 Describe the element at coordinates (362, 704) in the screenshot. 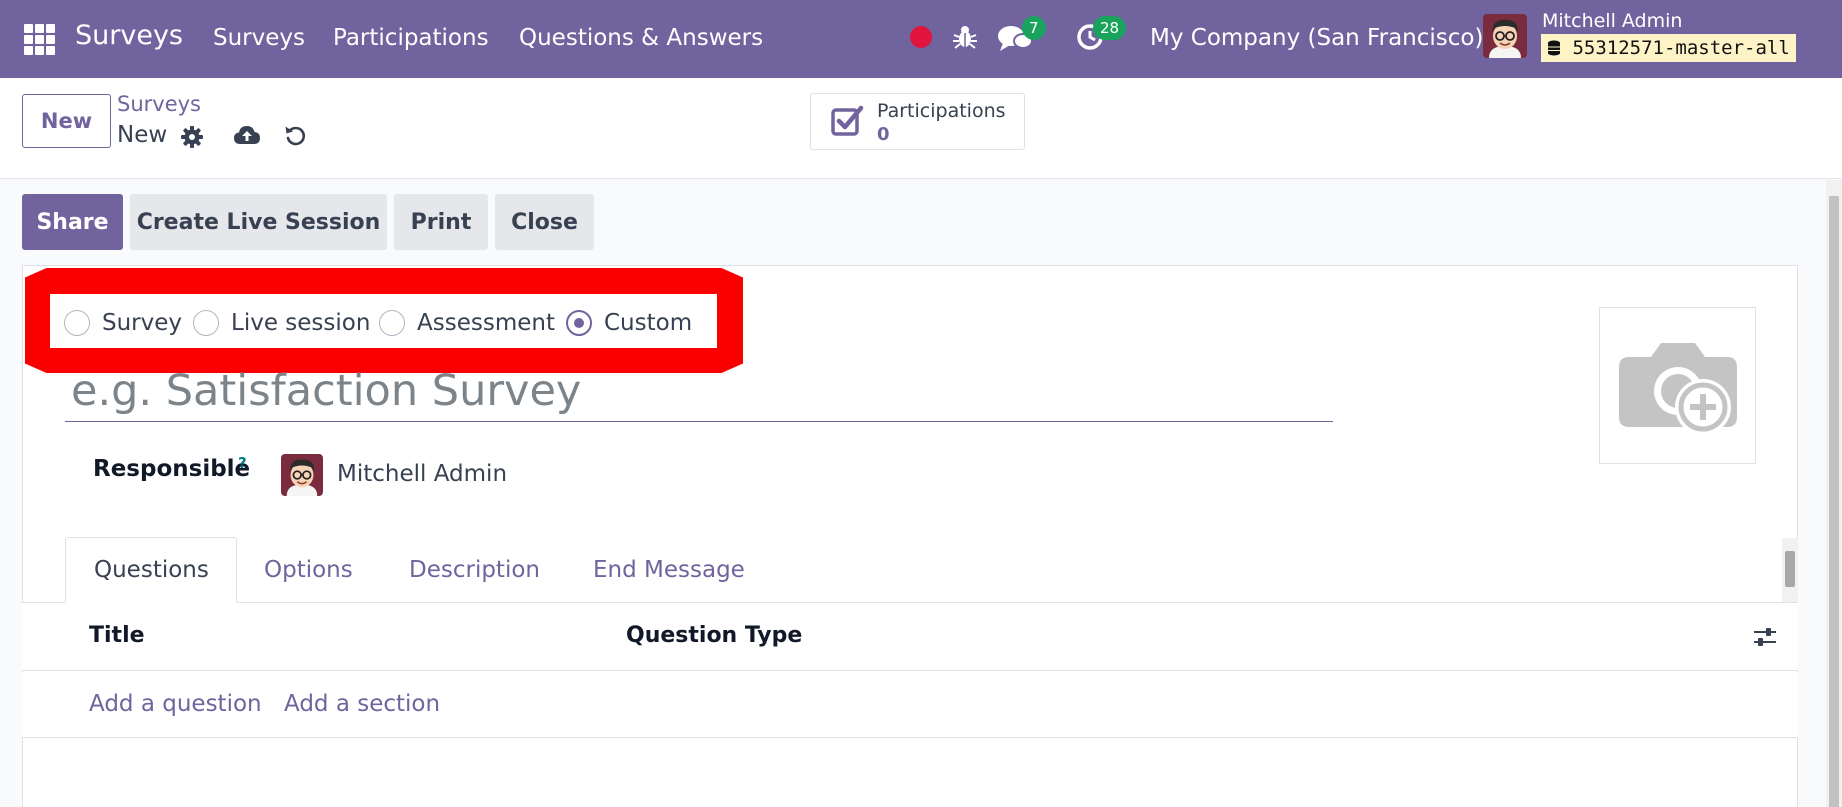

I see `add-section-link: Add a section` at that location.